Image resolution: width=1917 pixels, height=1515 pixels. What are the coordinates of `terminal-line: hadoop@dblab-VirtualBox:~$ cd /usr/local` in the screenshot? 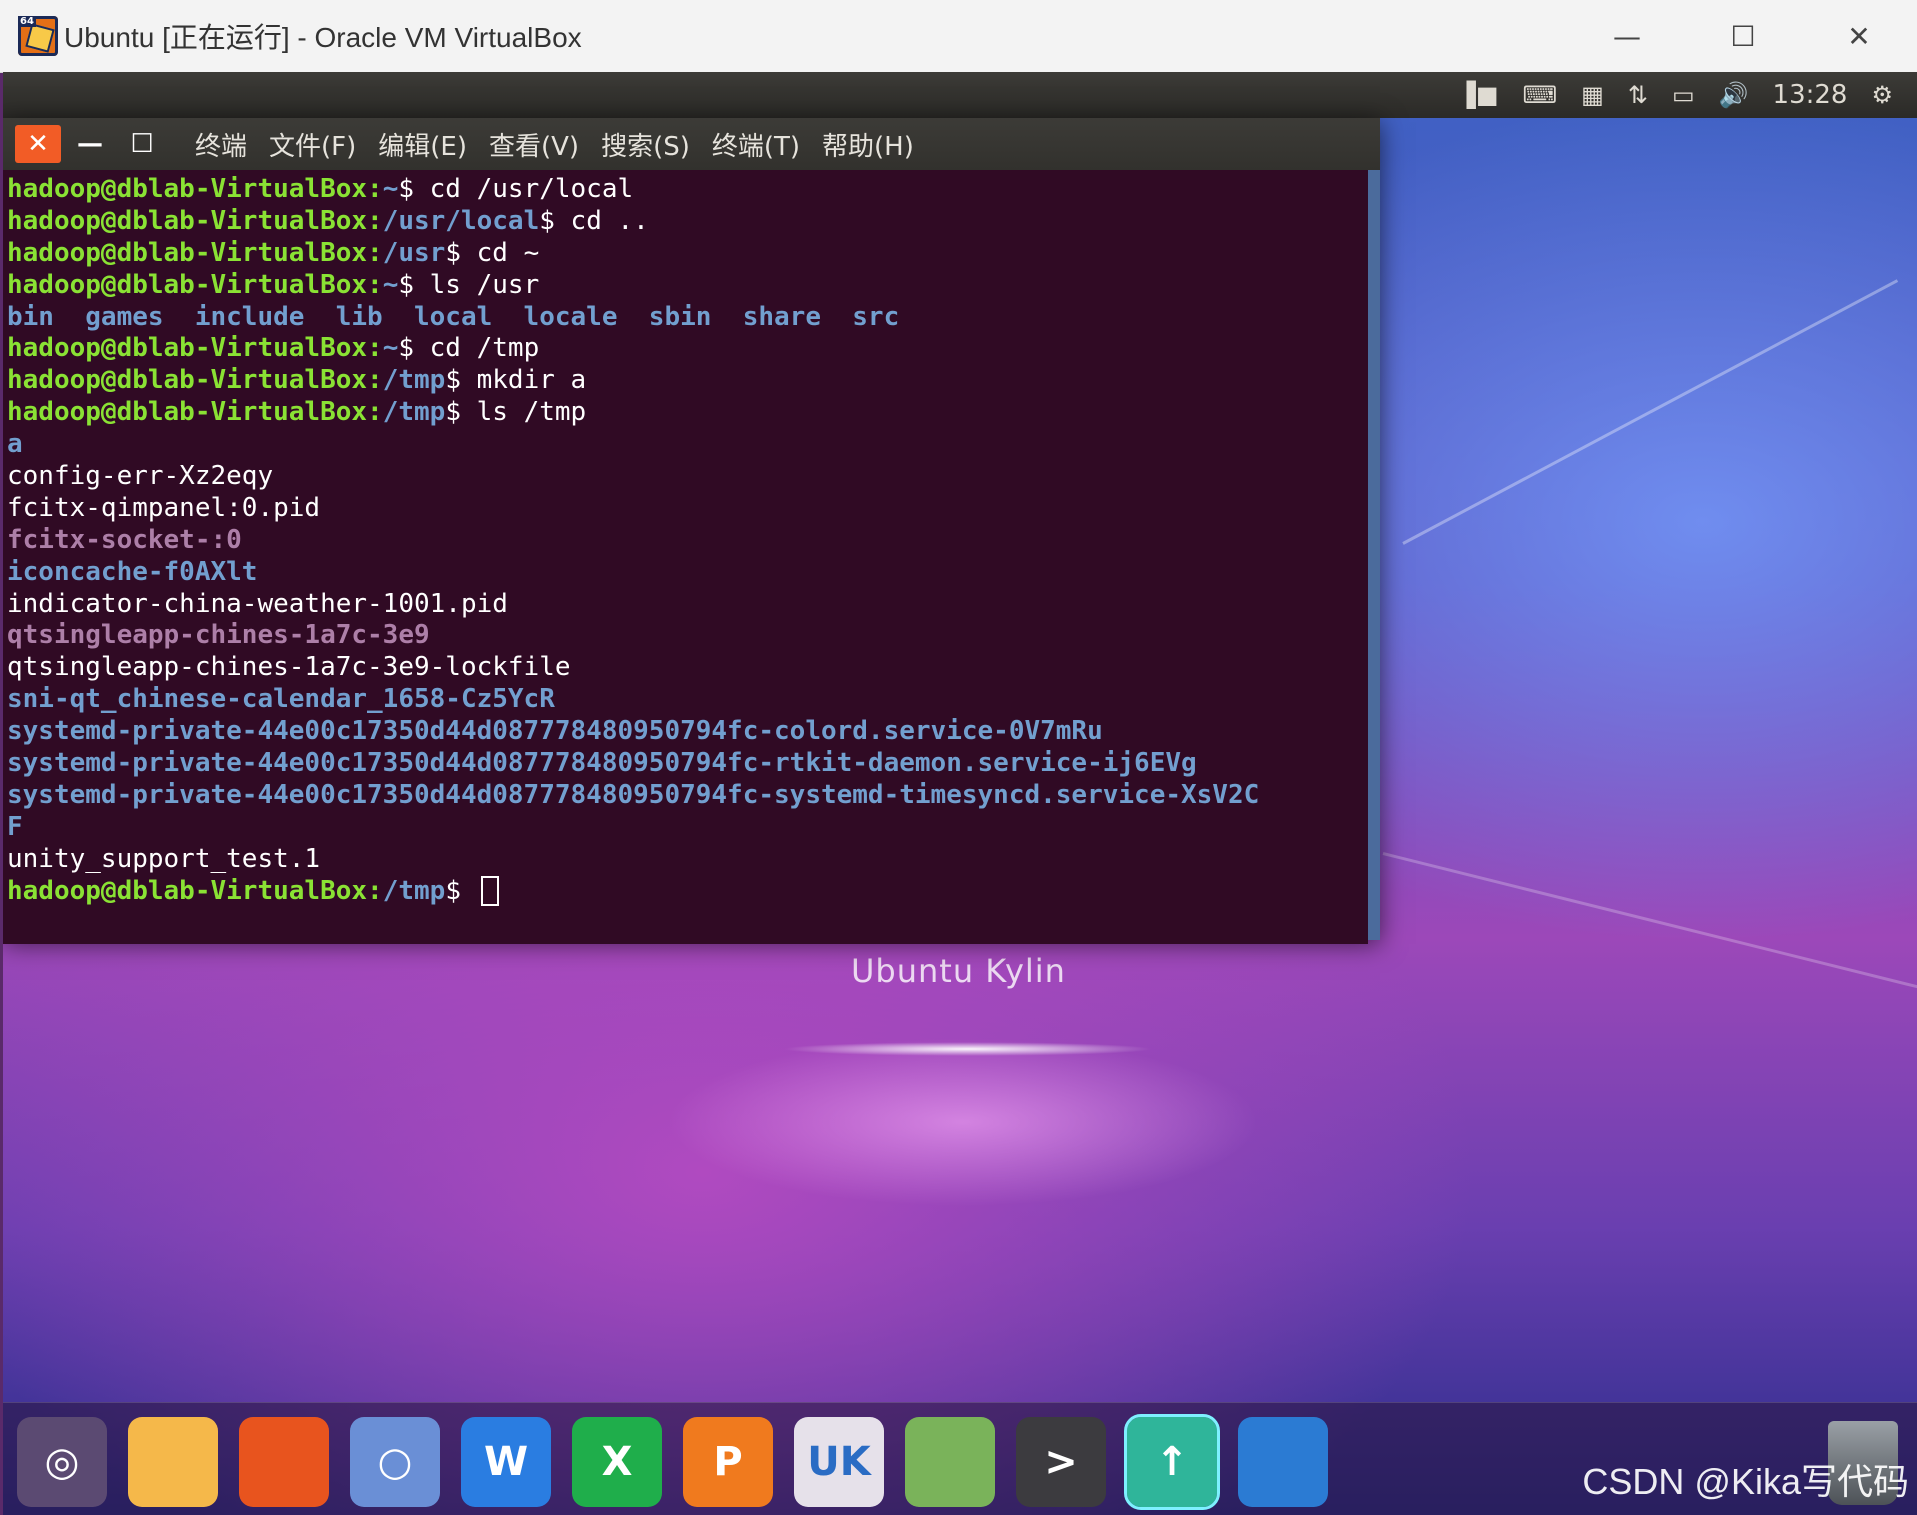 It's located at (685, 190).